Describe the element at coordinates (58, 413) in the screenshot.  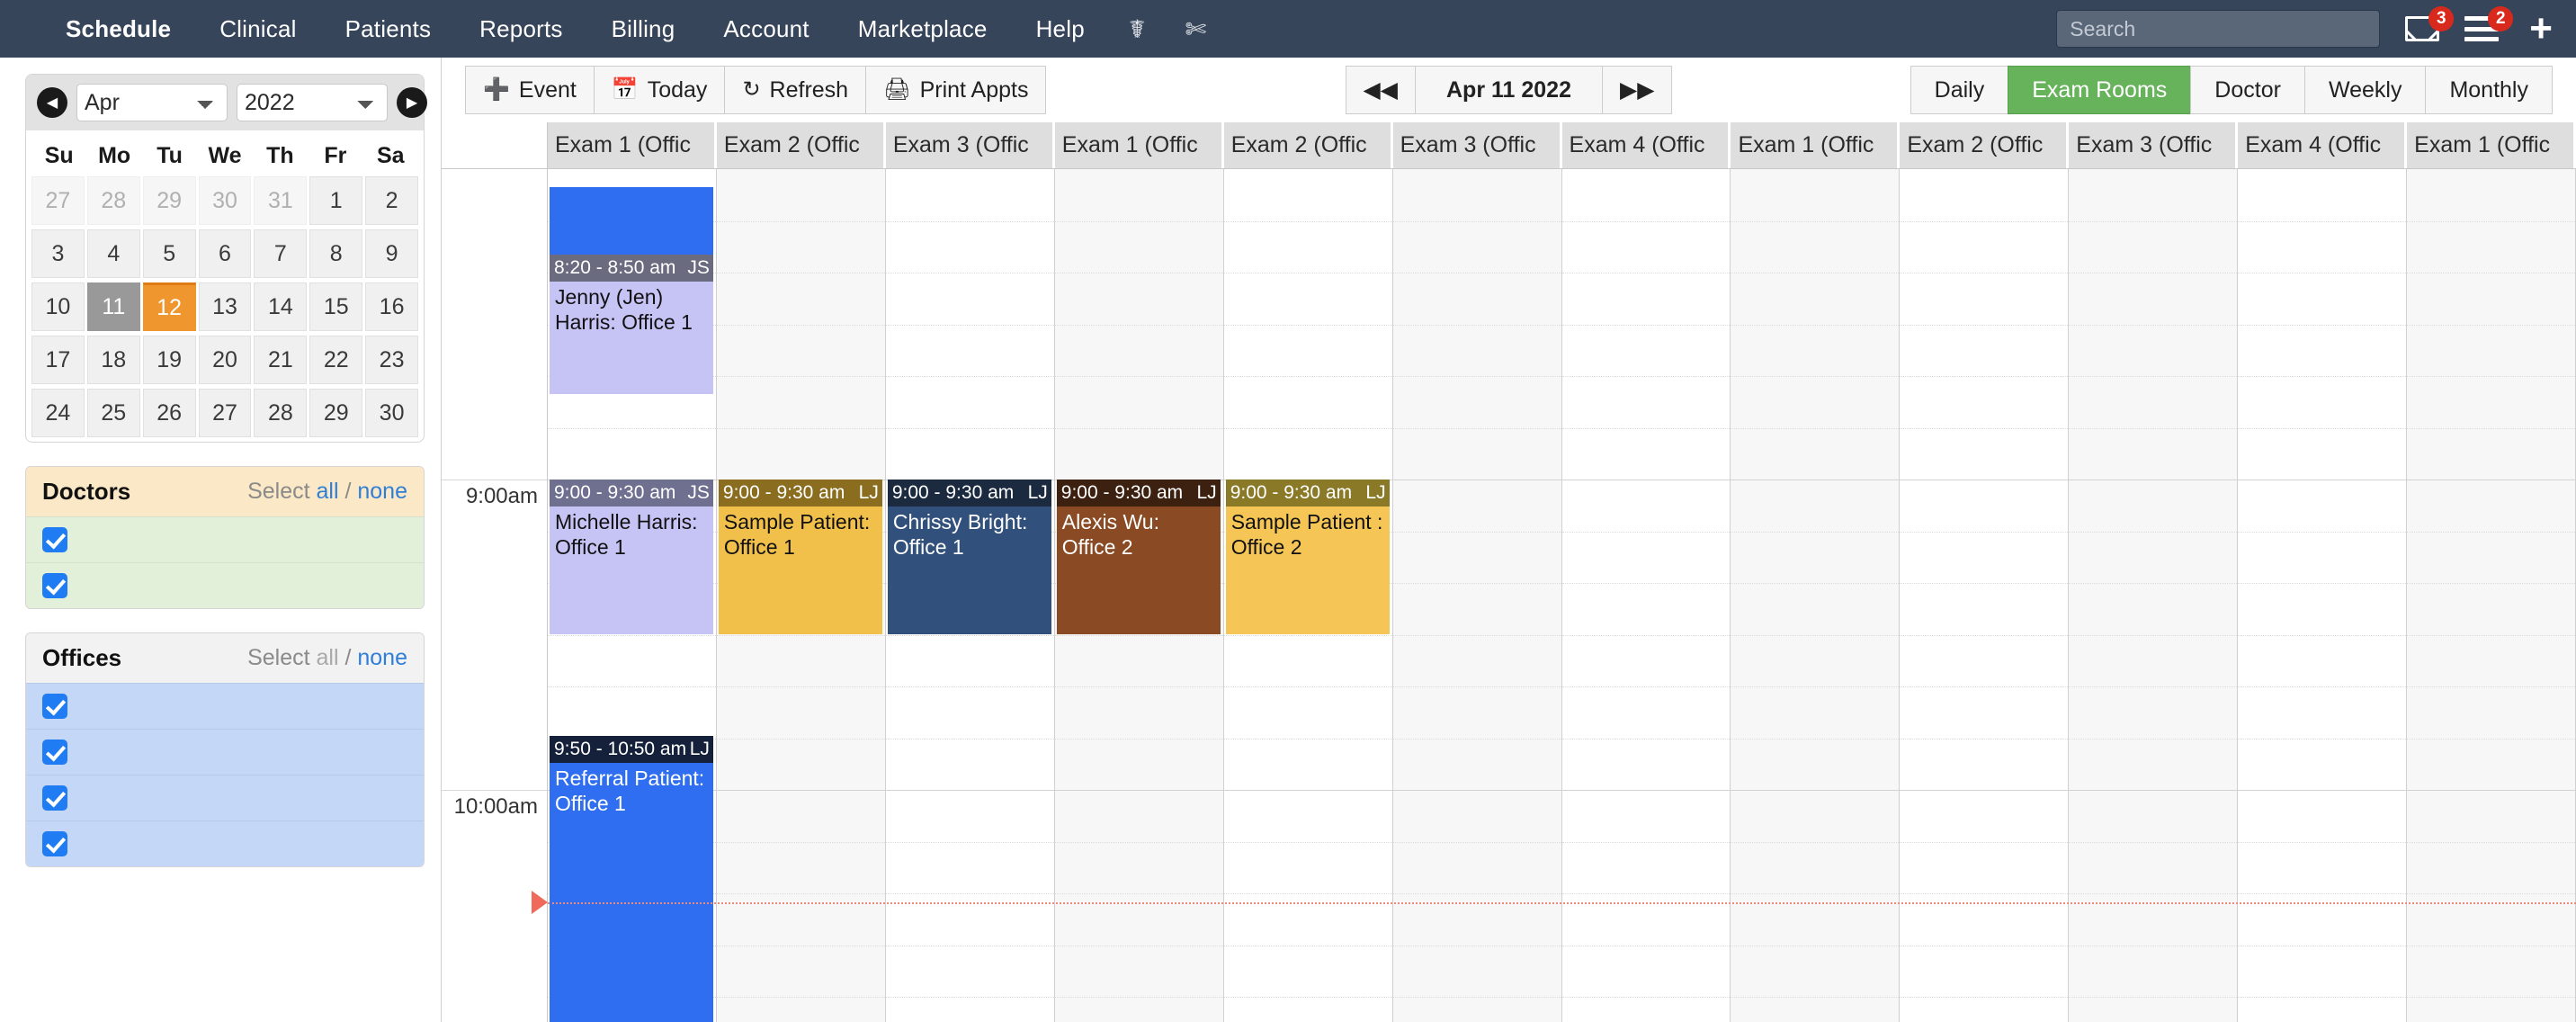
I see `calendar-day-24: 24` at that location.